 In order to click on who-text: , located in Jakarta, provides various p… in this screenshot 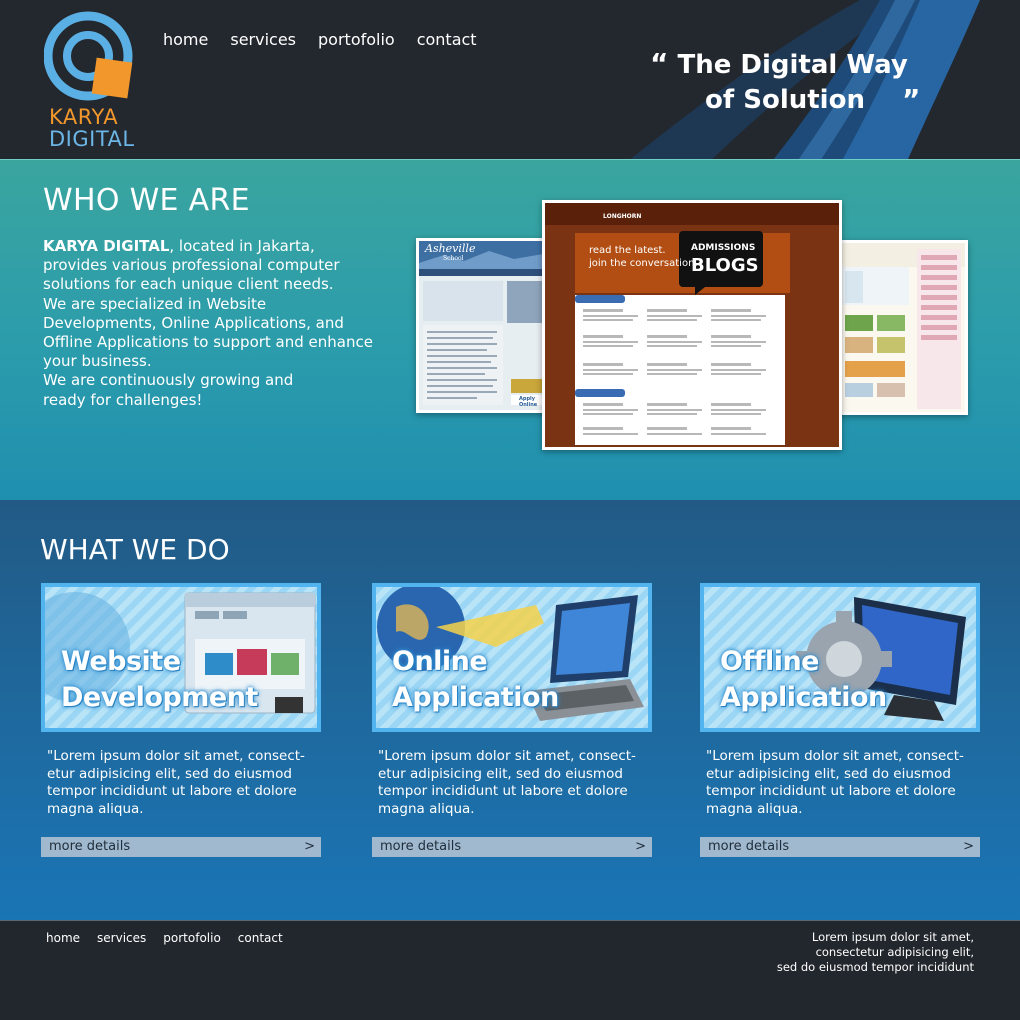, I will do `click(208, 323)`.